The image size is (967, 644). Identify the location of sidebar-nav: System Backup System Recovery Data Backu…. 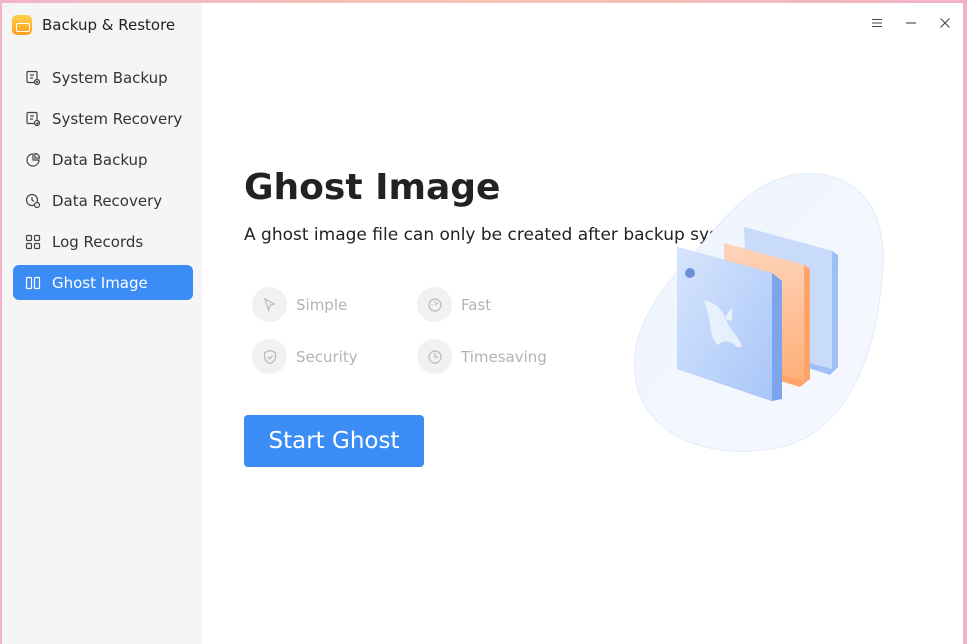
(103, 183).